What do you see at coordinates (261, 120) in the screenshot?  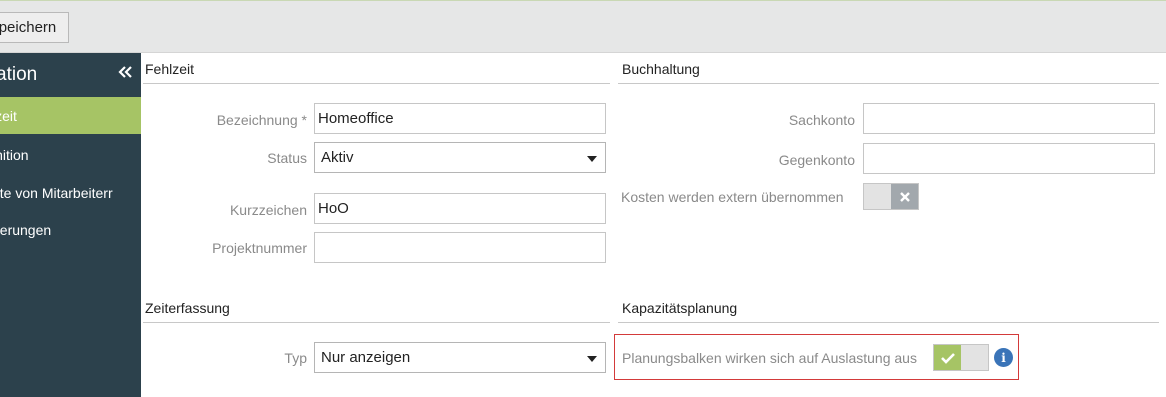 I see `bezeichnung-label: Bezeichnung *` at bounding box center [261, 120].